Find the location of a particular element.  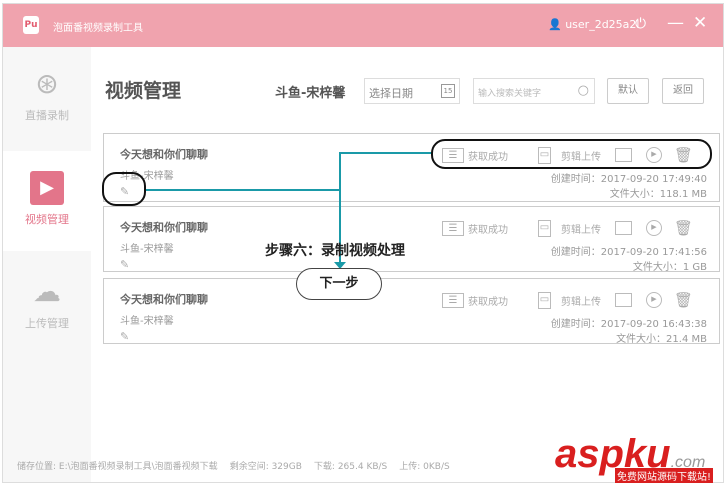

highlight-actions is located at coordinates (571, 154).